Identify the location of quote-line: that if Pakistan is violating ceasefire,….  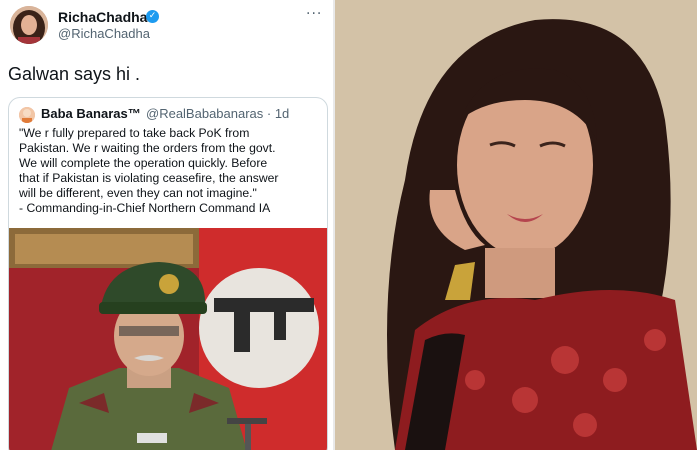
(149, 178).